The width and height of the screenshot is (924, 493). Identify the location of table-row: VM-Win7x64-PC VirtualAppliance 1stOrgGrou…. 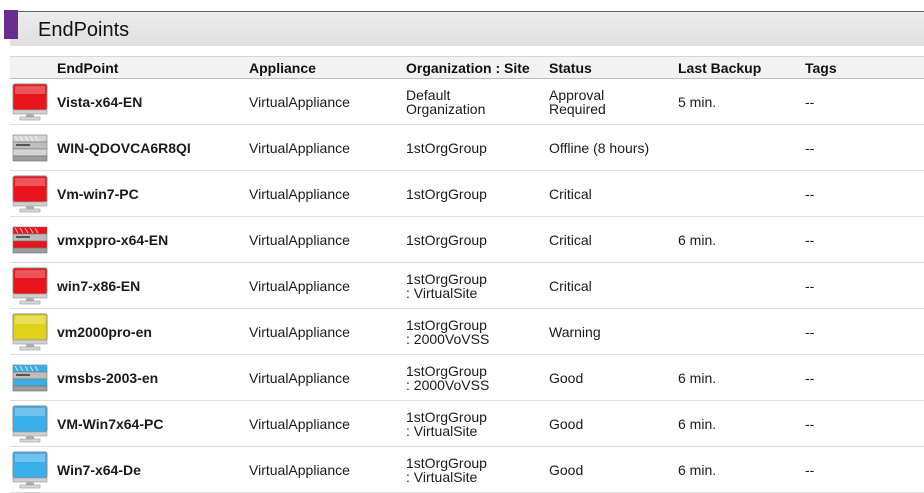
(467, 423).